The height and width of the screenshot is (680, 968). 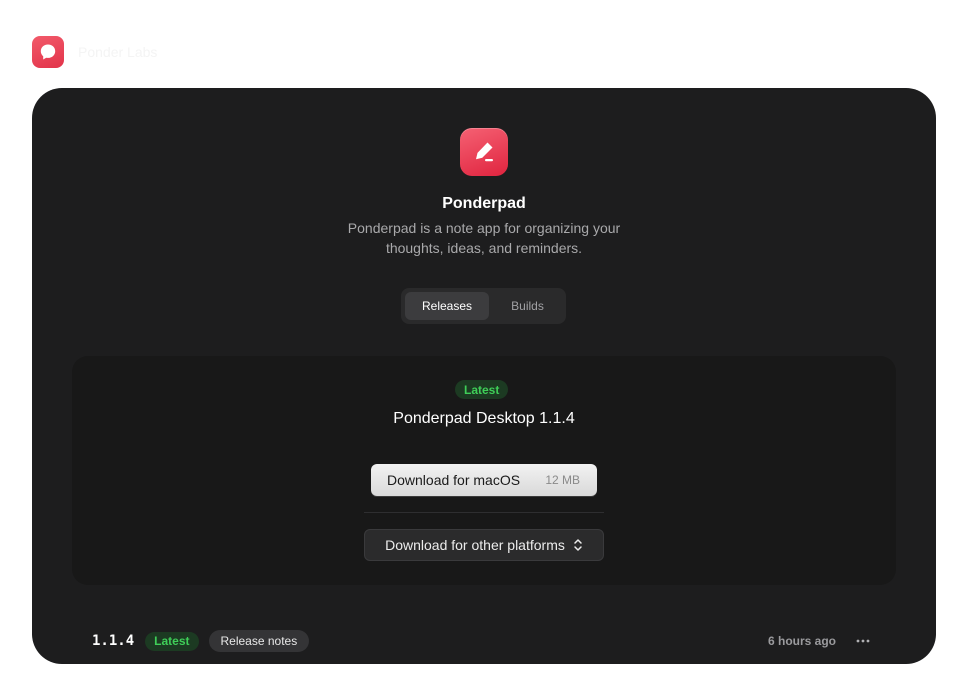 What do you see at coordinates (484, 641) in the screenshot?
I see `release-row: 1.1.4 Latest Release notes 6 hours ago` at bounding box center [484, 641].